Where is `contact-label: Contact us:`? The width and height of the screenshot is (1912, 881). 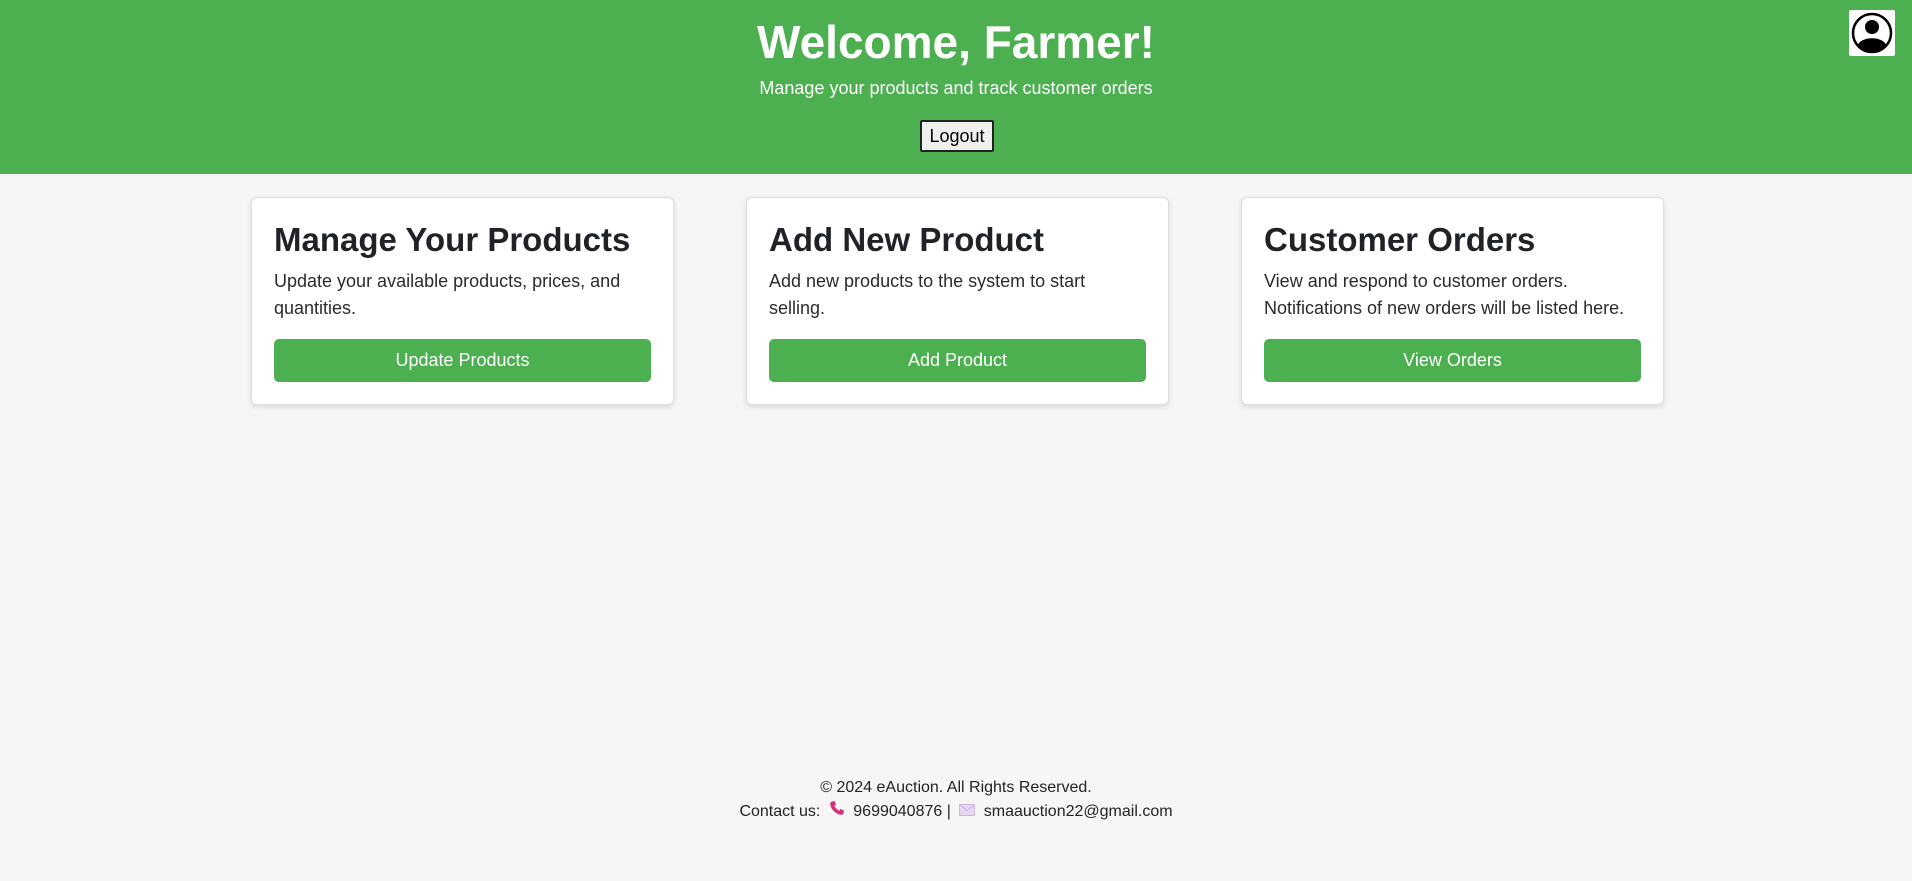 contact-label: Contact us: is located at coordinates (780, 812).